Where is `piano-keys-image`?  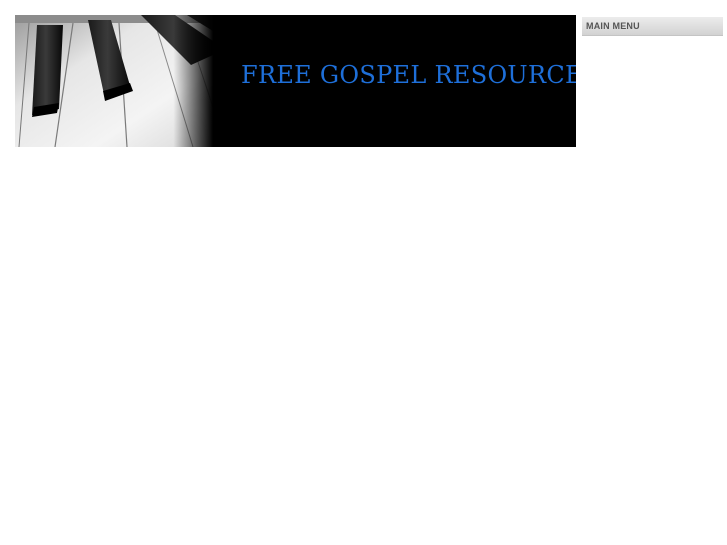 piano-keys-image is located at coordinates (114, 81).